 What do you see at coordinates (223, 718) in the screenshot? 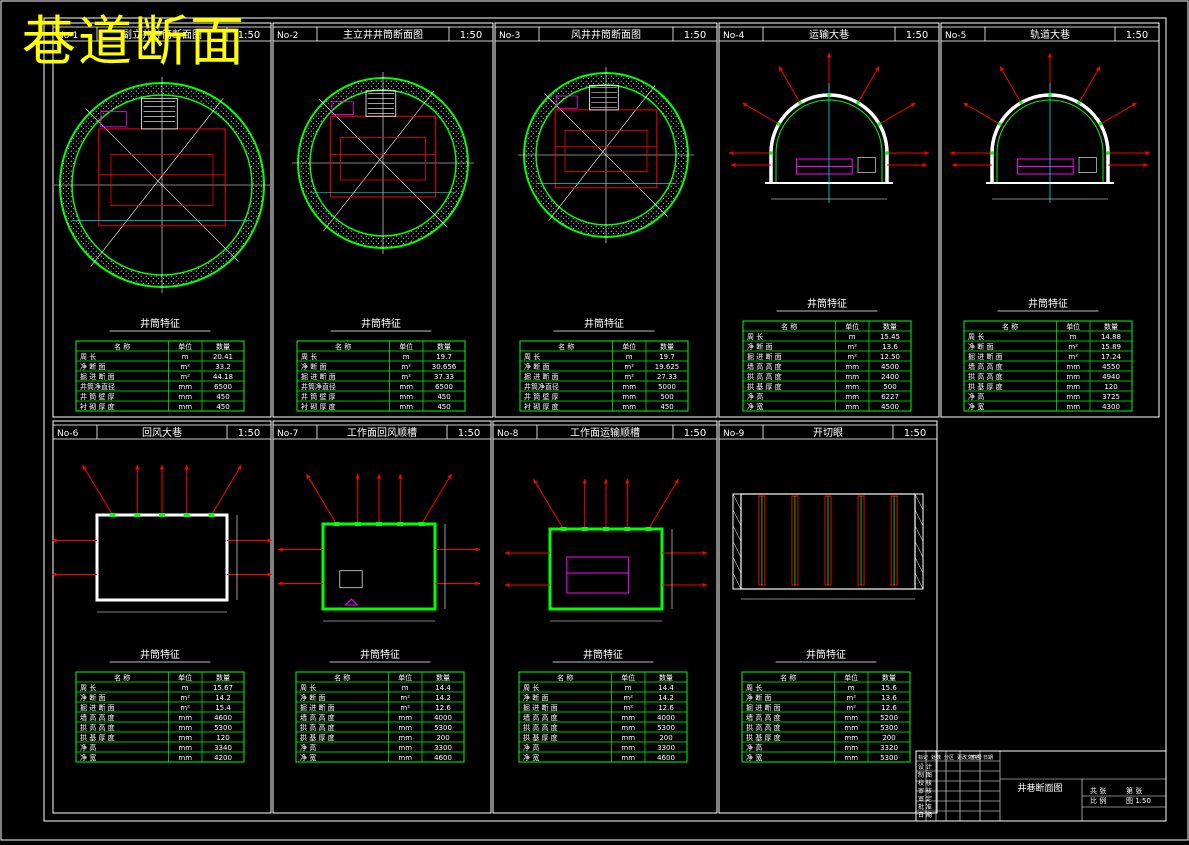
I see `table-cell: 4600` at bounding box center [223, 718].